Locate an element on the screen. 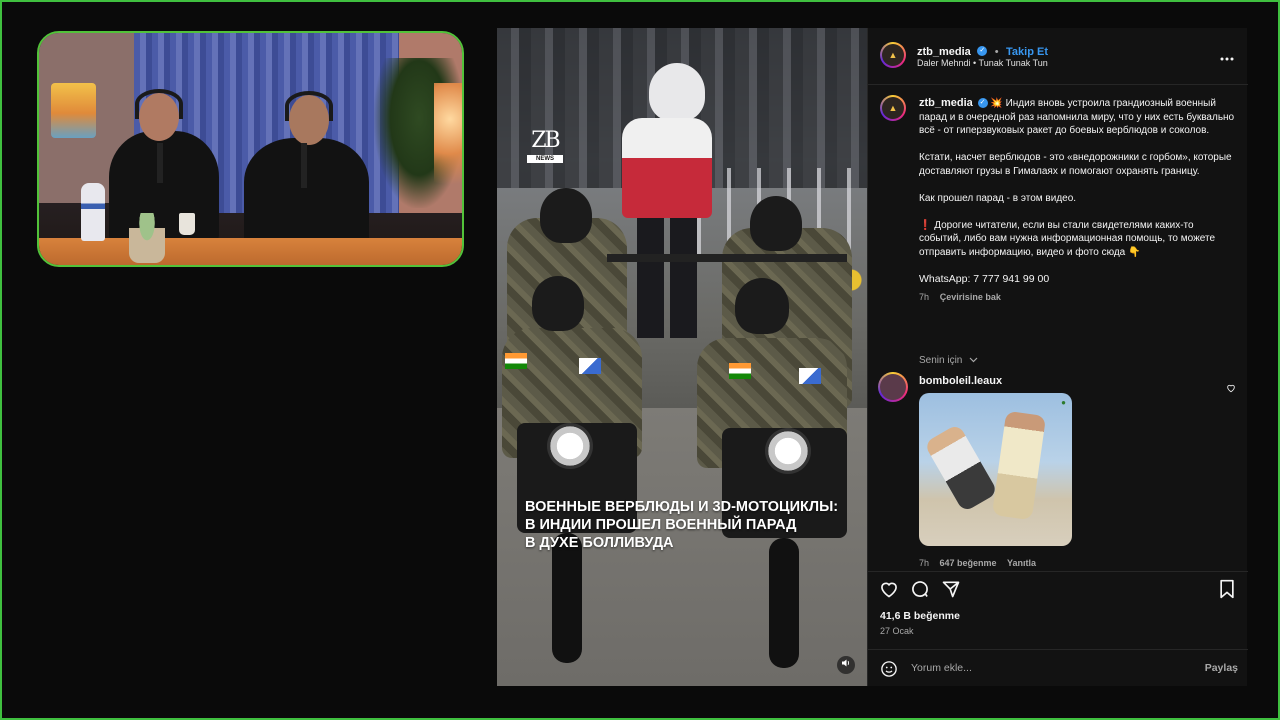 The width and height of the screenshot is (1280, 720). post-comment-button: Paylaş is located at coordinates (1221, 668).